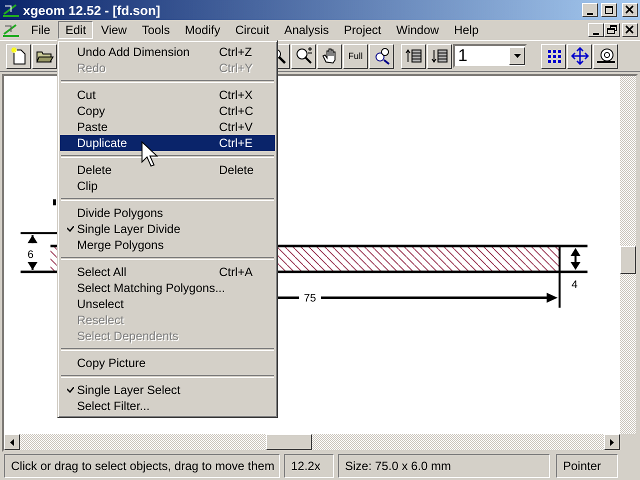 This screenshot has width=640, height=480. I want to click on folder-icon, so click(45, 56).